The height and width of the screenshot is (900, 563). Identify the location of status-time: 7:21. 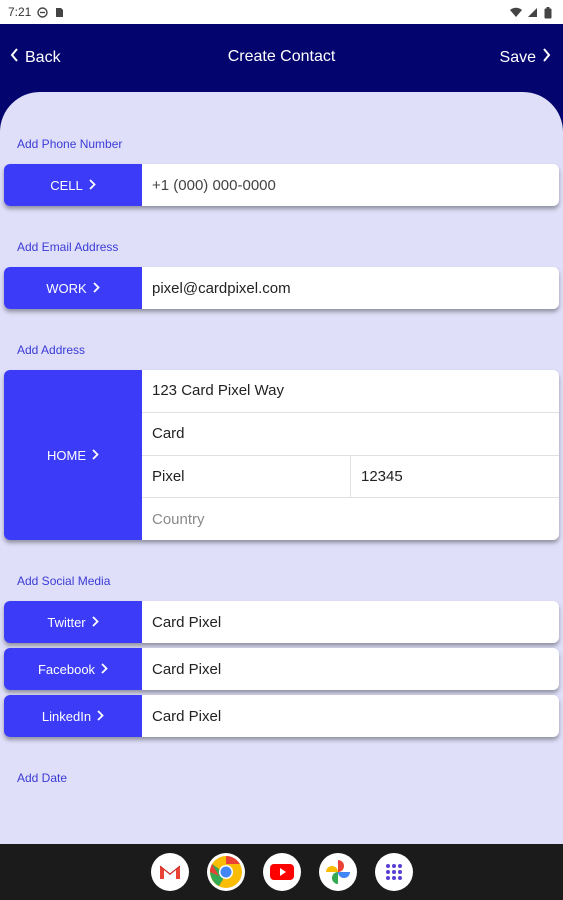
(20, 12).